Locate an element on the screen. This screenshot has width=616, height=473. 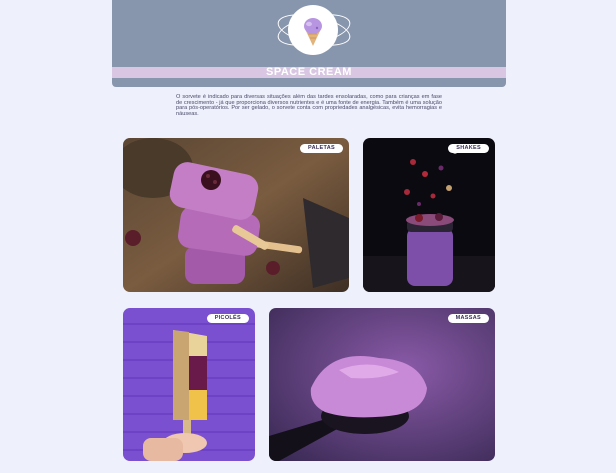
card-tag: PALETAS is located at coordinates (321, 148).